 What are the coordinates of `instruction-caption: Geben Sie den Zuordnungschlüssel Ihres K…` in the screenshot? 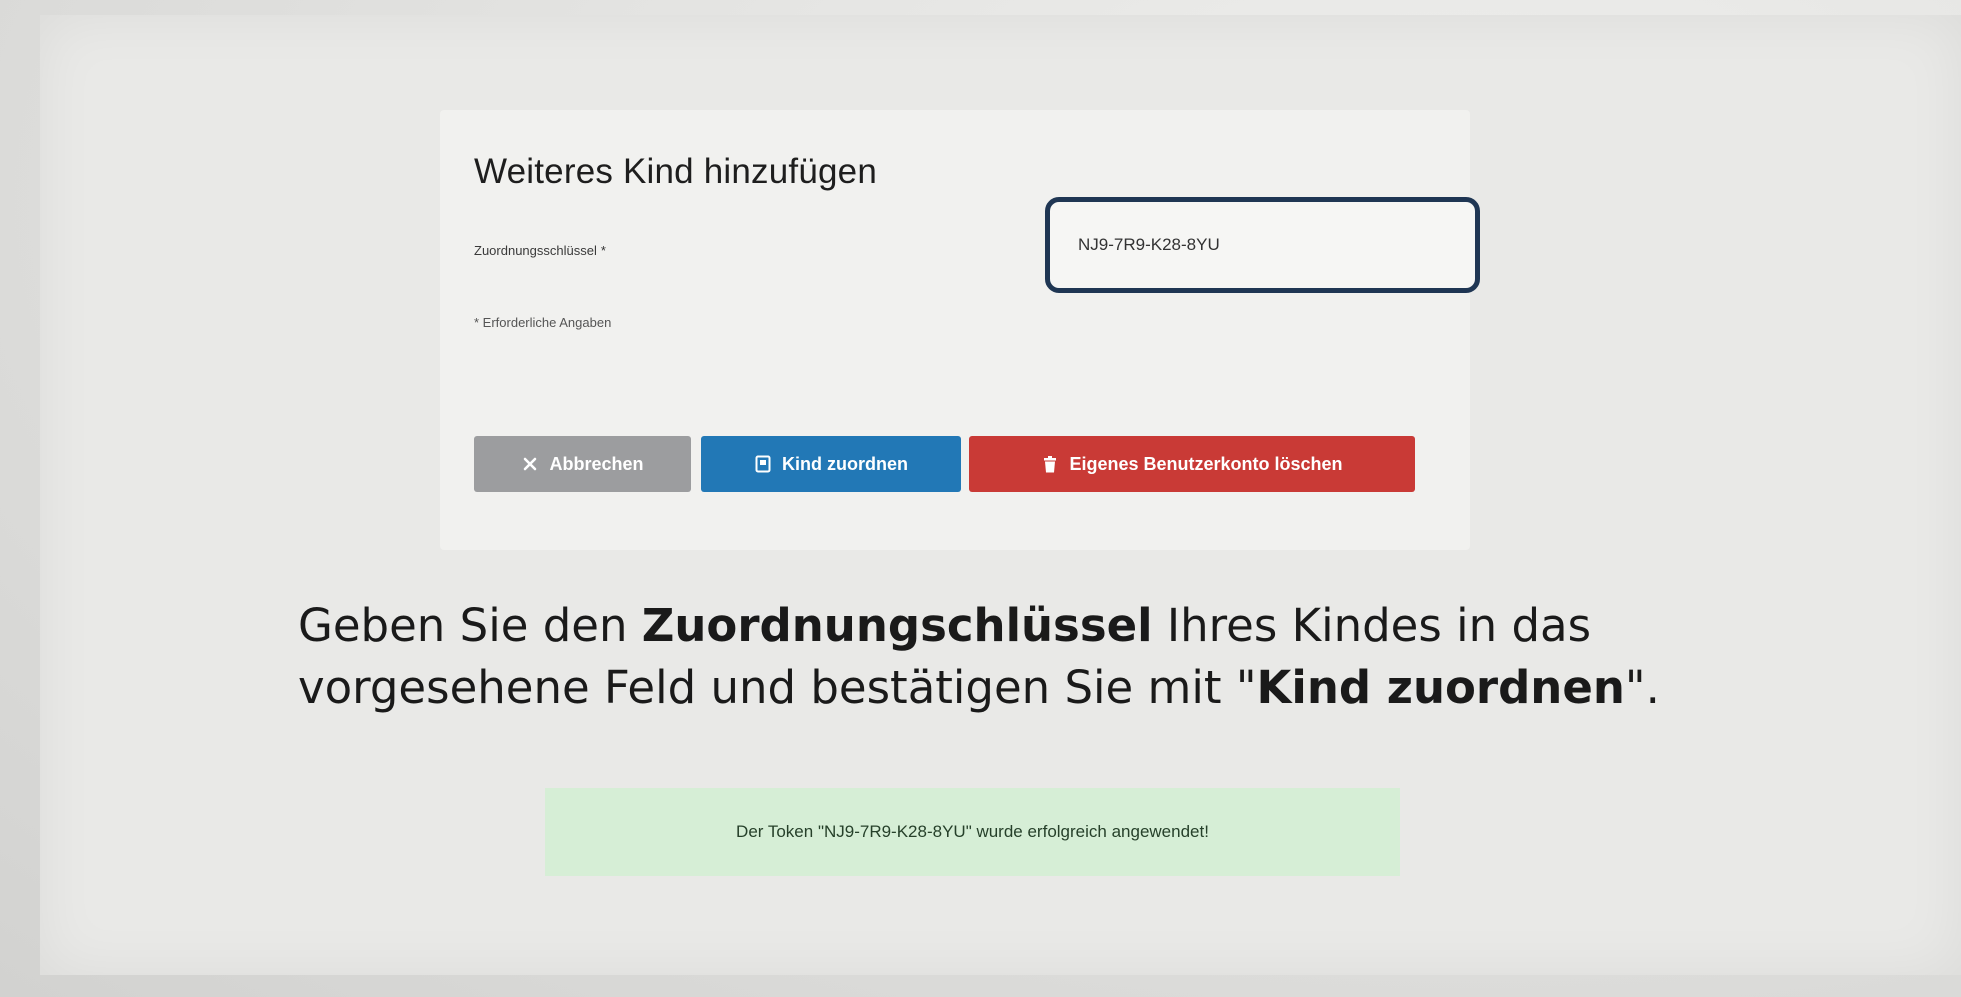 It's located at (1048, 657).